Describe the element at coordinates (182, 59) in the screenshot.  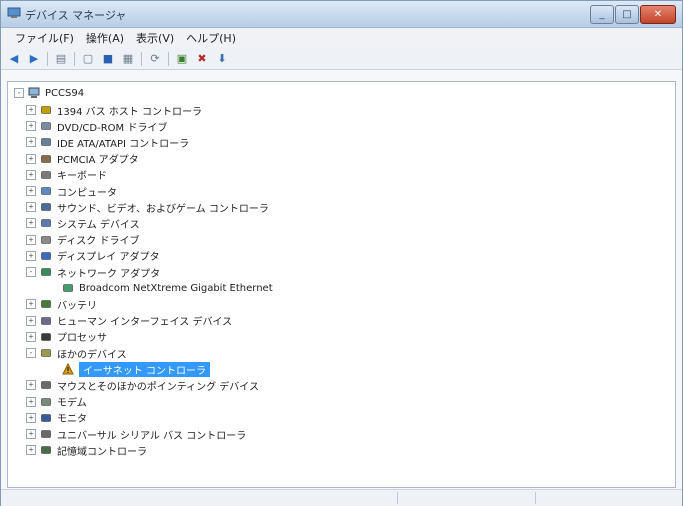
I see `update-driver-icon: ▣` at that location.